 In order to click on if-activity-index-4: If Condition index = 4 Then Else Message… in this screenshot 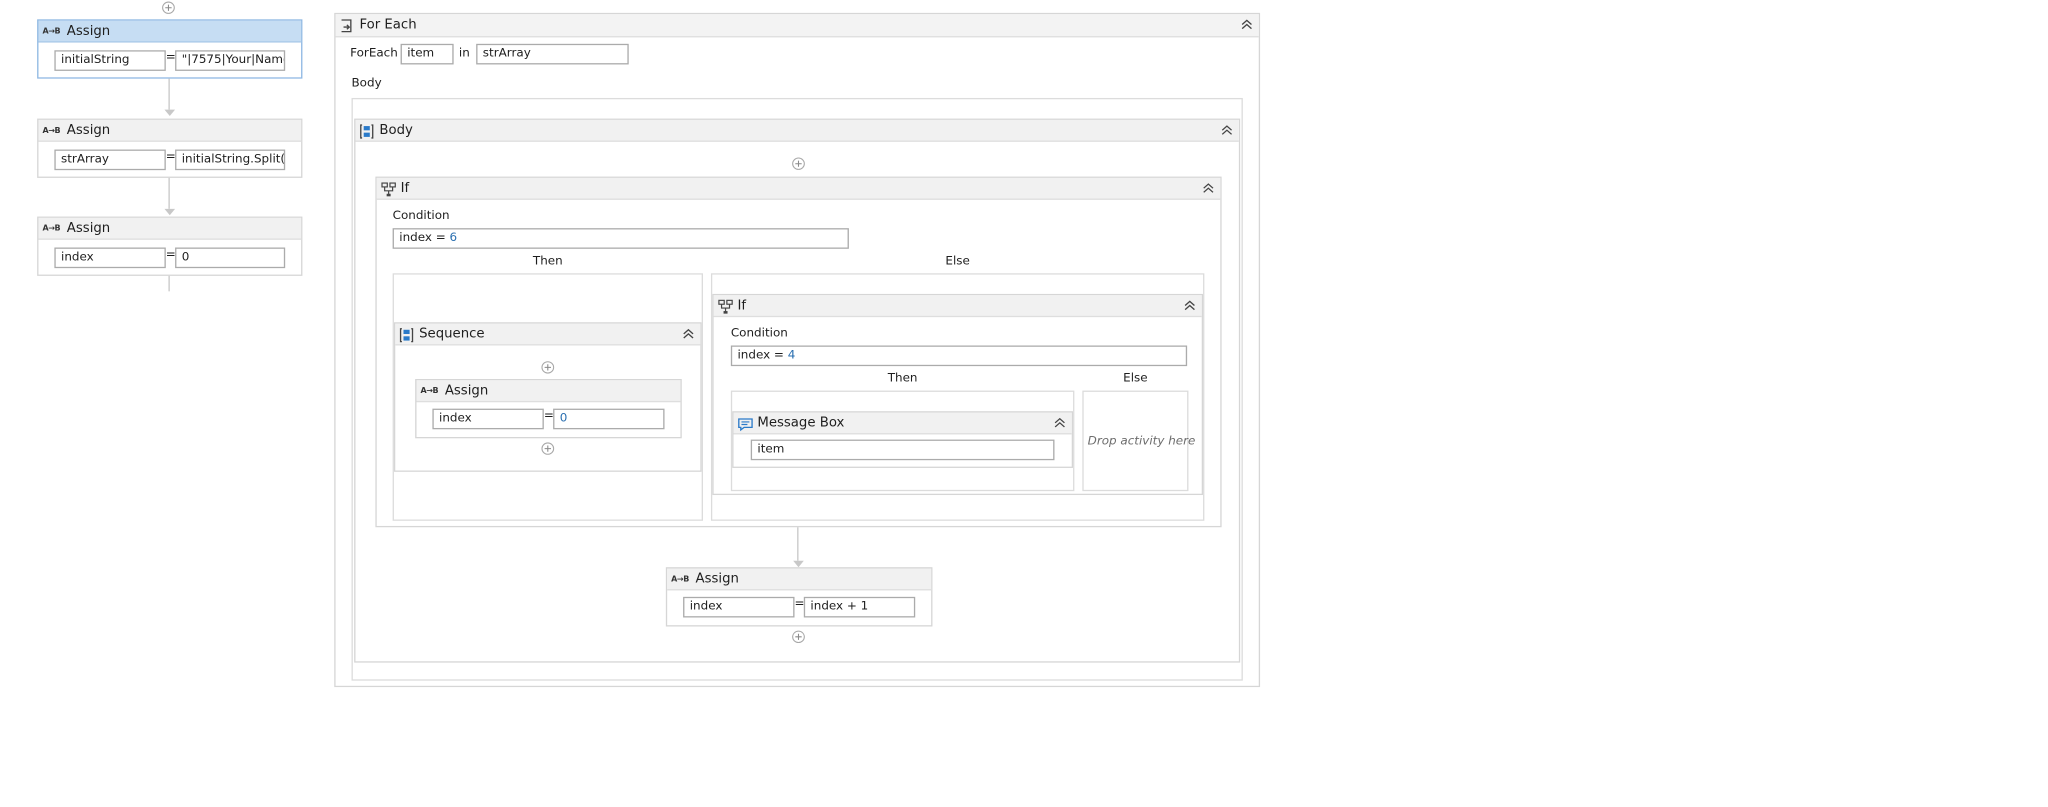, I will do `click(958, 394)`.